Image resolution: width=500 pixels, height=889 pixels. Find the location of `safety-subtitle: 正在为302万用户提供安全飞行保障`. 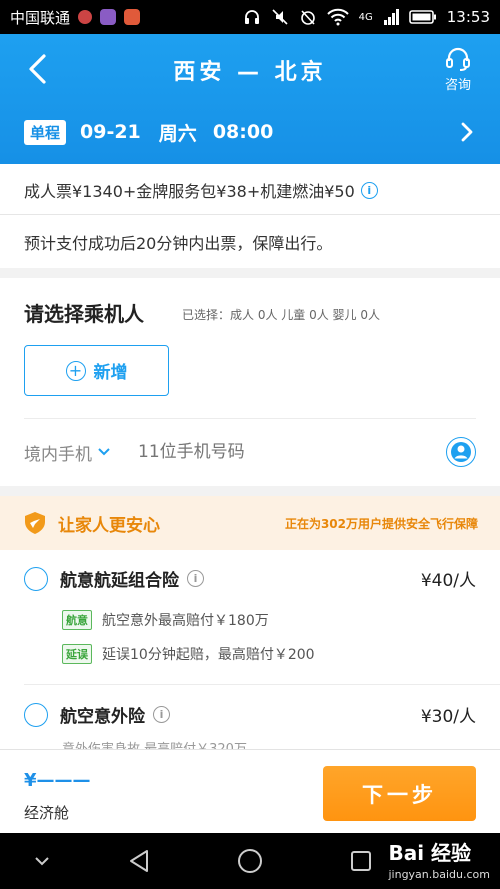

safety-subtitle: 正在为302万用户提供安全飞行保障 is located at coordinates (381, 523).